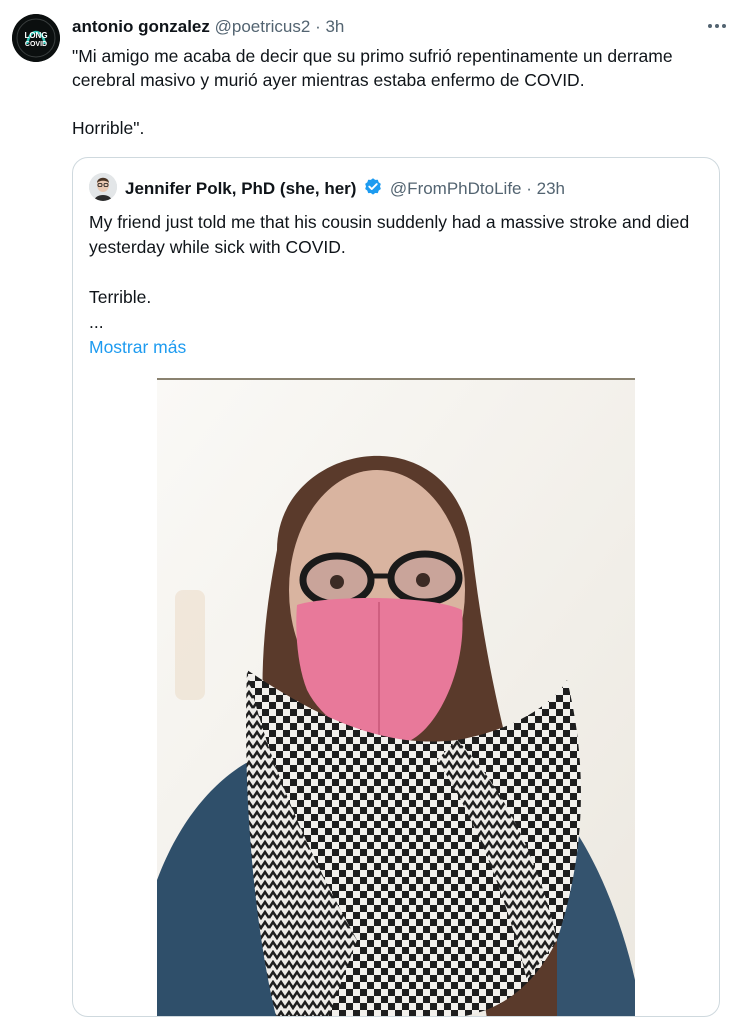  Describe the element at coordinates (141, 26) in the screenshot. I see `author-name: antonio gonzalez` at that location.